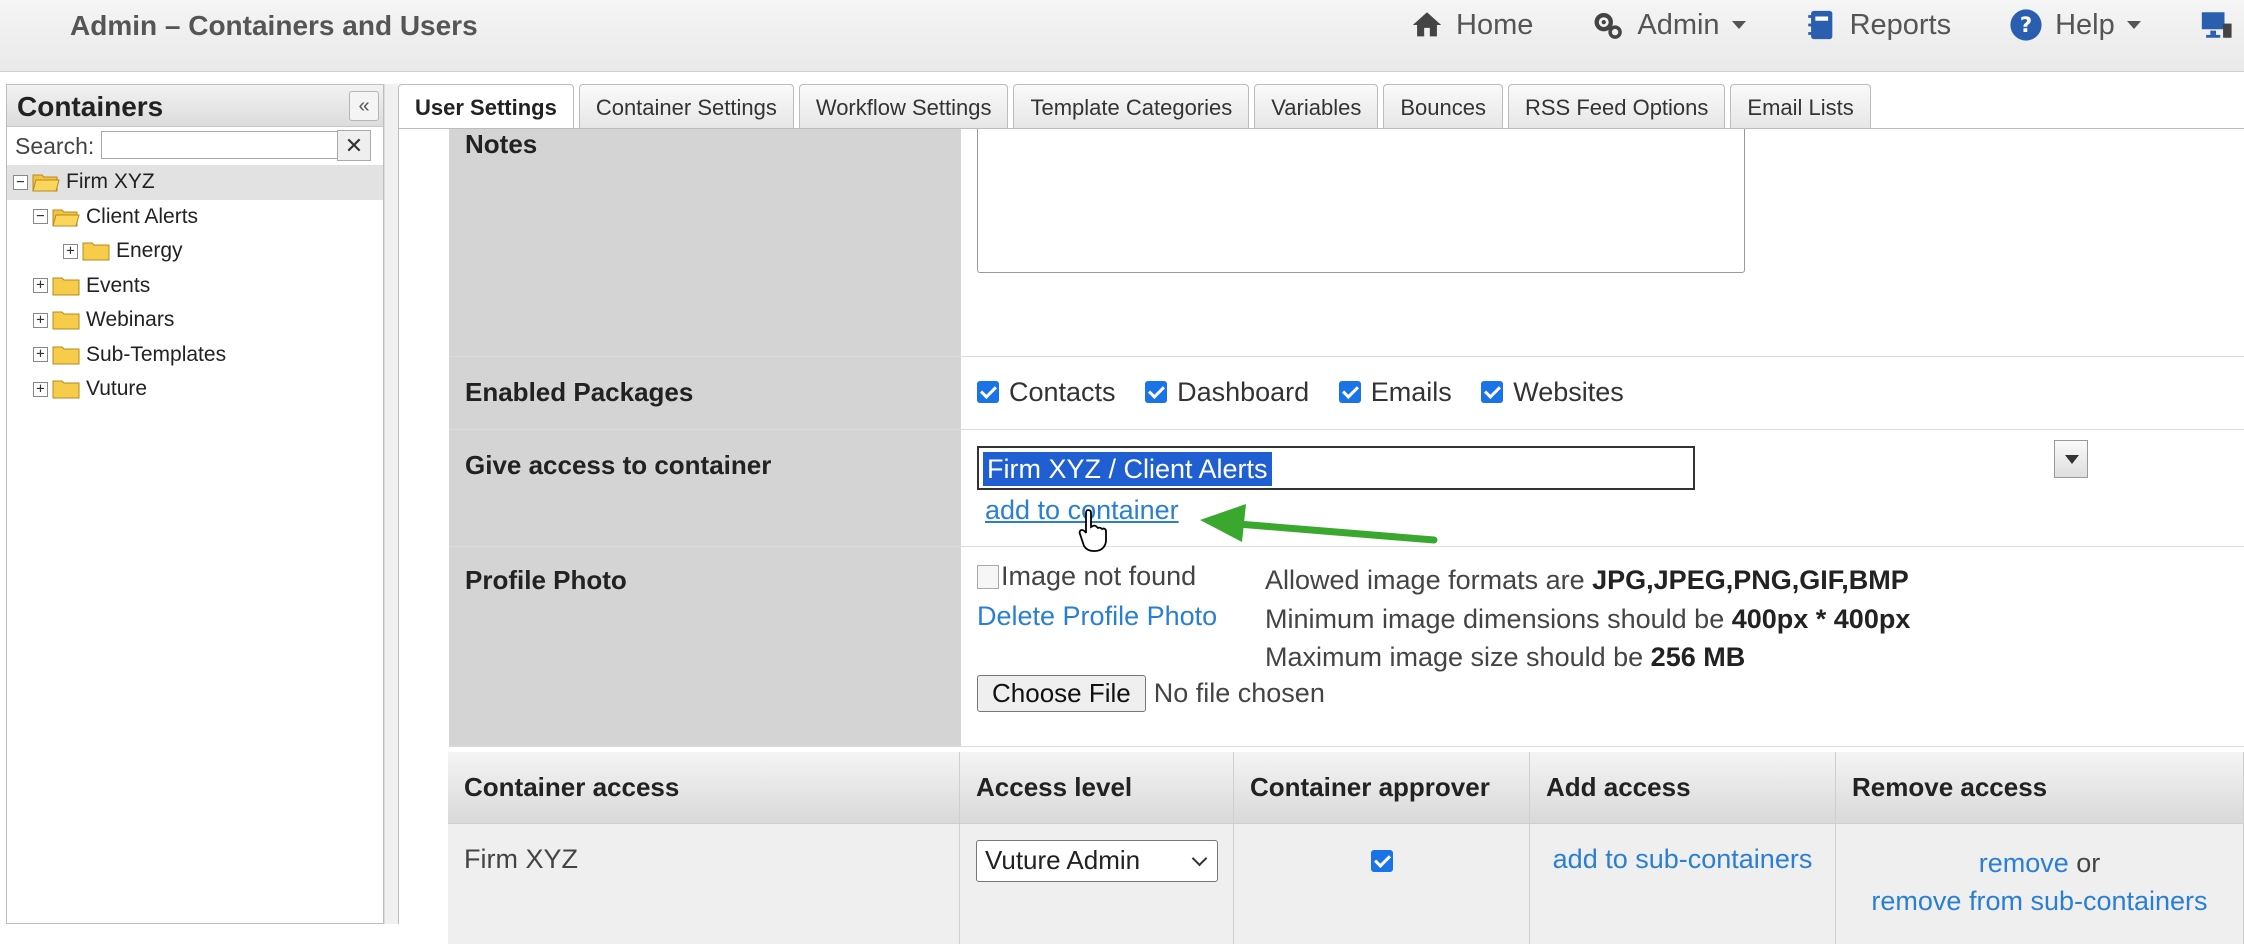  I want to click on row-container-name: Firm XYZ, so click(704, 884).